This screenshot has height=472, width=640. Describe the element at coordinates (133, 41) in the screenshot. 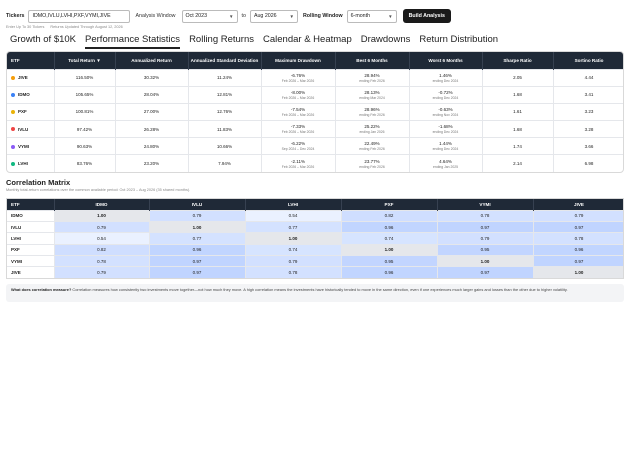

I see `tab-performance-statistics: Performance Statistics` at that location.